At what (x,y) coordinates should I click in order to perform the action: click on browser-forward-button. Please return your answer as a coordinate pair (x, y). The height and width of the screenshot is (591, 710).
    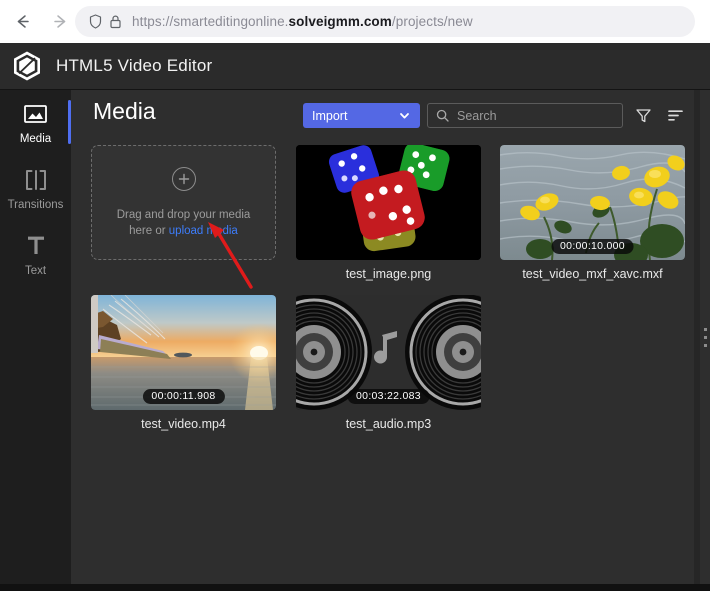
    Looking at the image, I should click on (60, 22).